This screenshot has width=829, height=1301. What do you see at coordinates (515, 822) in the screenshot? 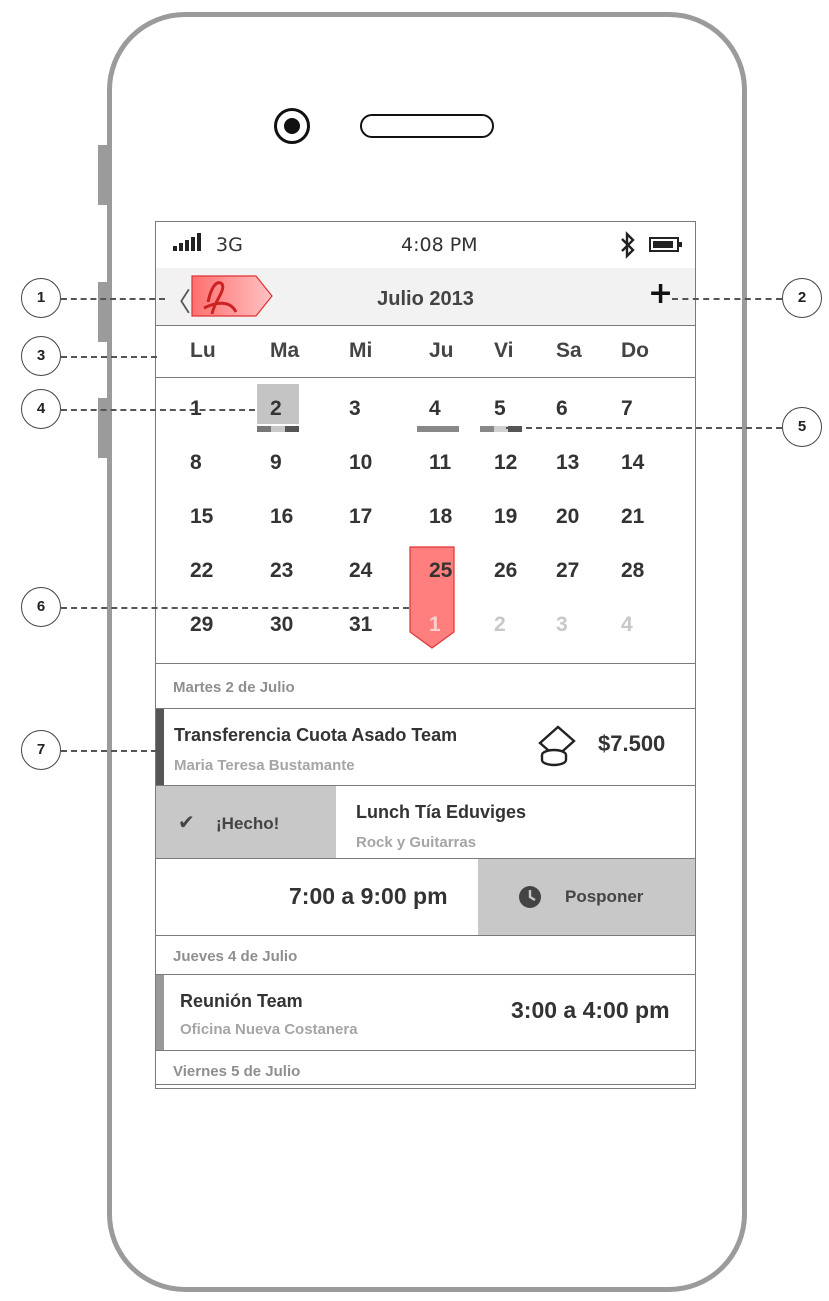
I see `agenda-event-lunch: Lunch Tía Eduviges Rock y Guitarras` at bounding box center [515, 822].